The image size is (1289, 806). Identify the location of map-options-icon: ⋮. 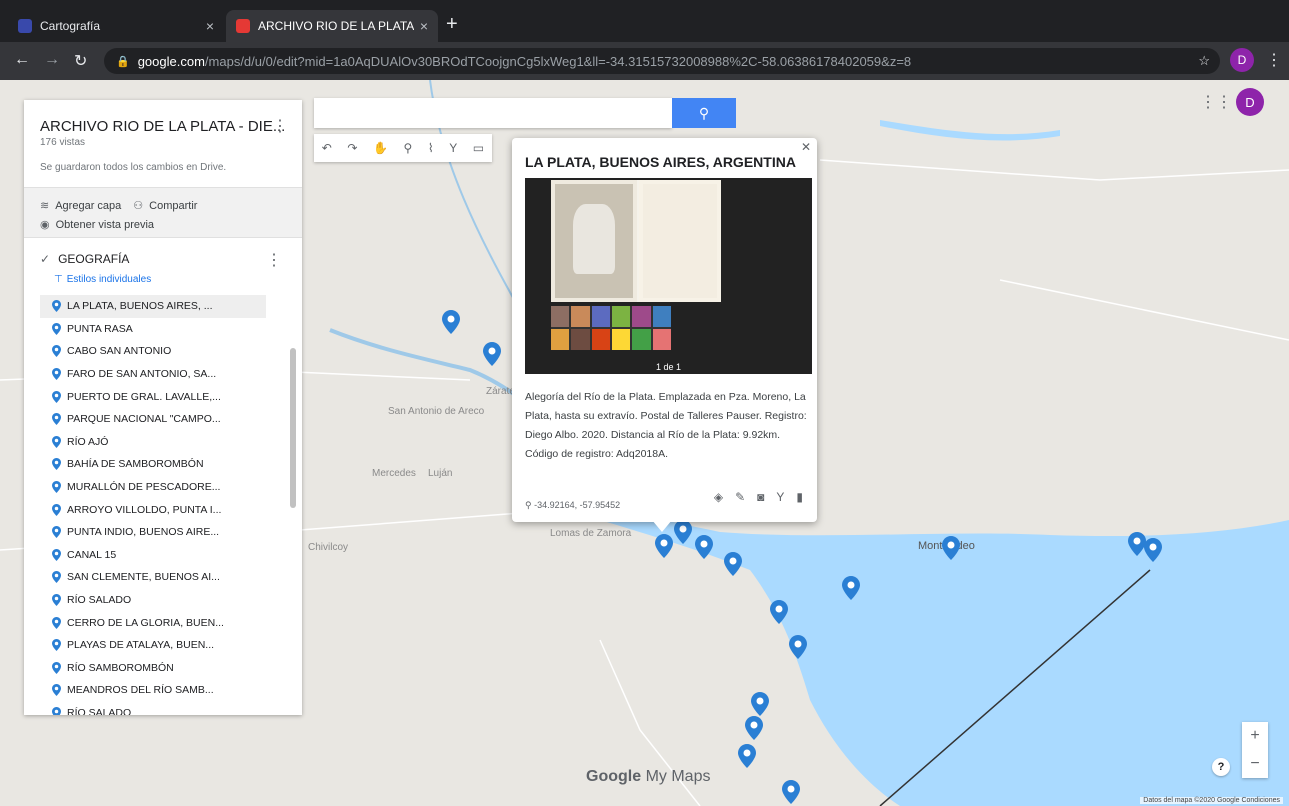
(280, 126).